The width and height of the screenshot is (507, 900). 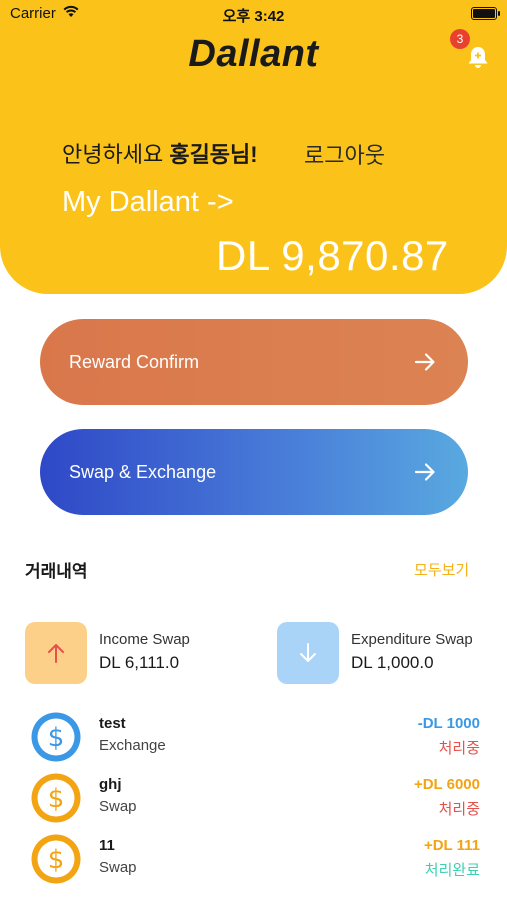 What do you see at coordinates (143, 472) in the screenshot?
I see `swap-exchange-label: Swap & Exchange` at bounding box center [143, 472].